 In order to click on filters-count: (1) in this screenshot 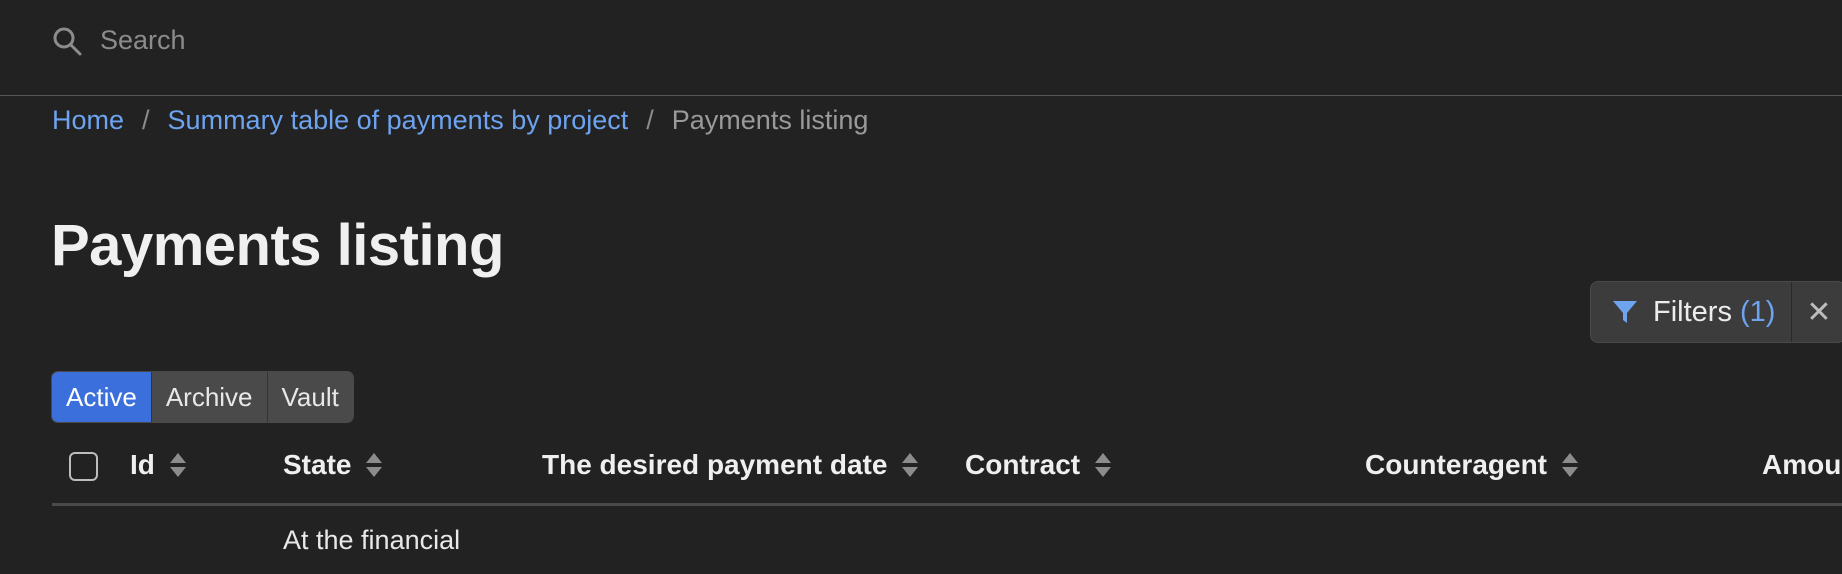, I will do `click(1757, 311)`.